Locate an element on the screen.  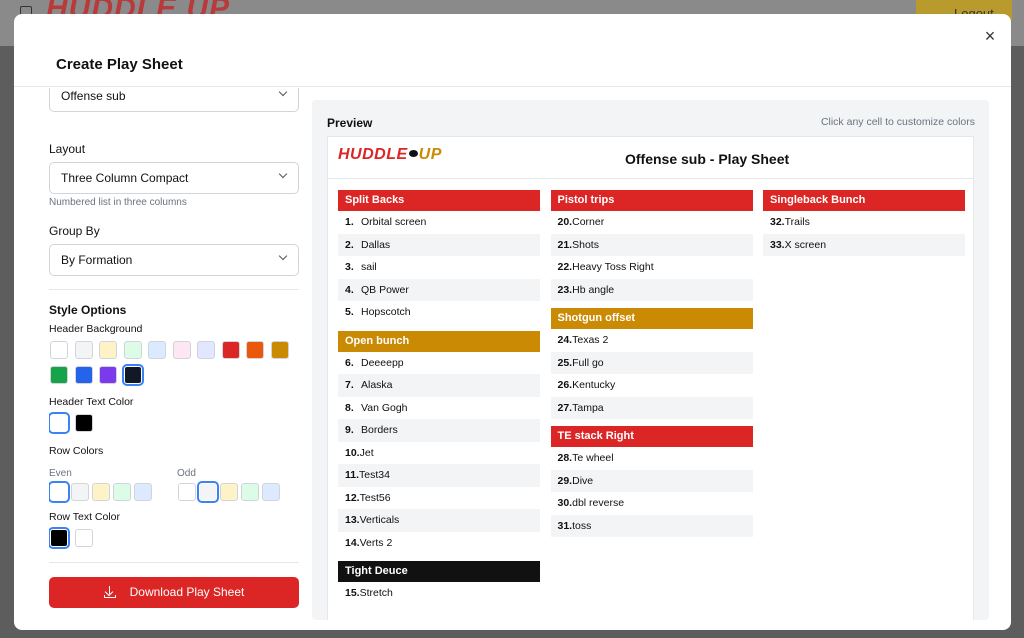
play-name: Test34 is located at coordinates (374, 475).